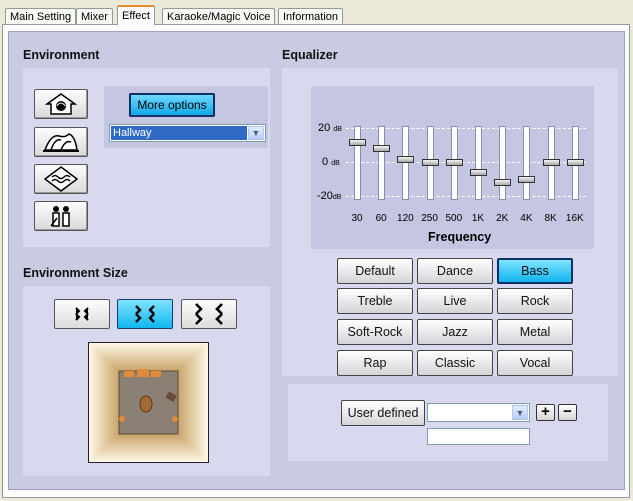 The height and width of the screenshot is (501, 633). I want to click on tab-mixer: Mixer, so click(94, 16).